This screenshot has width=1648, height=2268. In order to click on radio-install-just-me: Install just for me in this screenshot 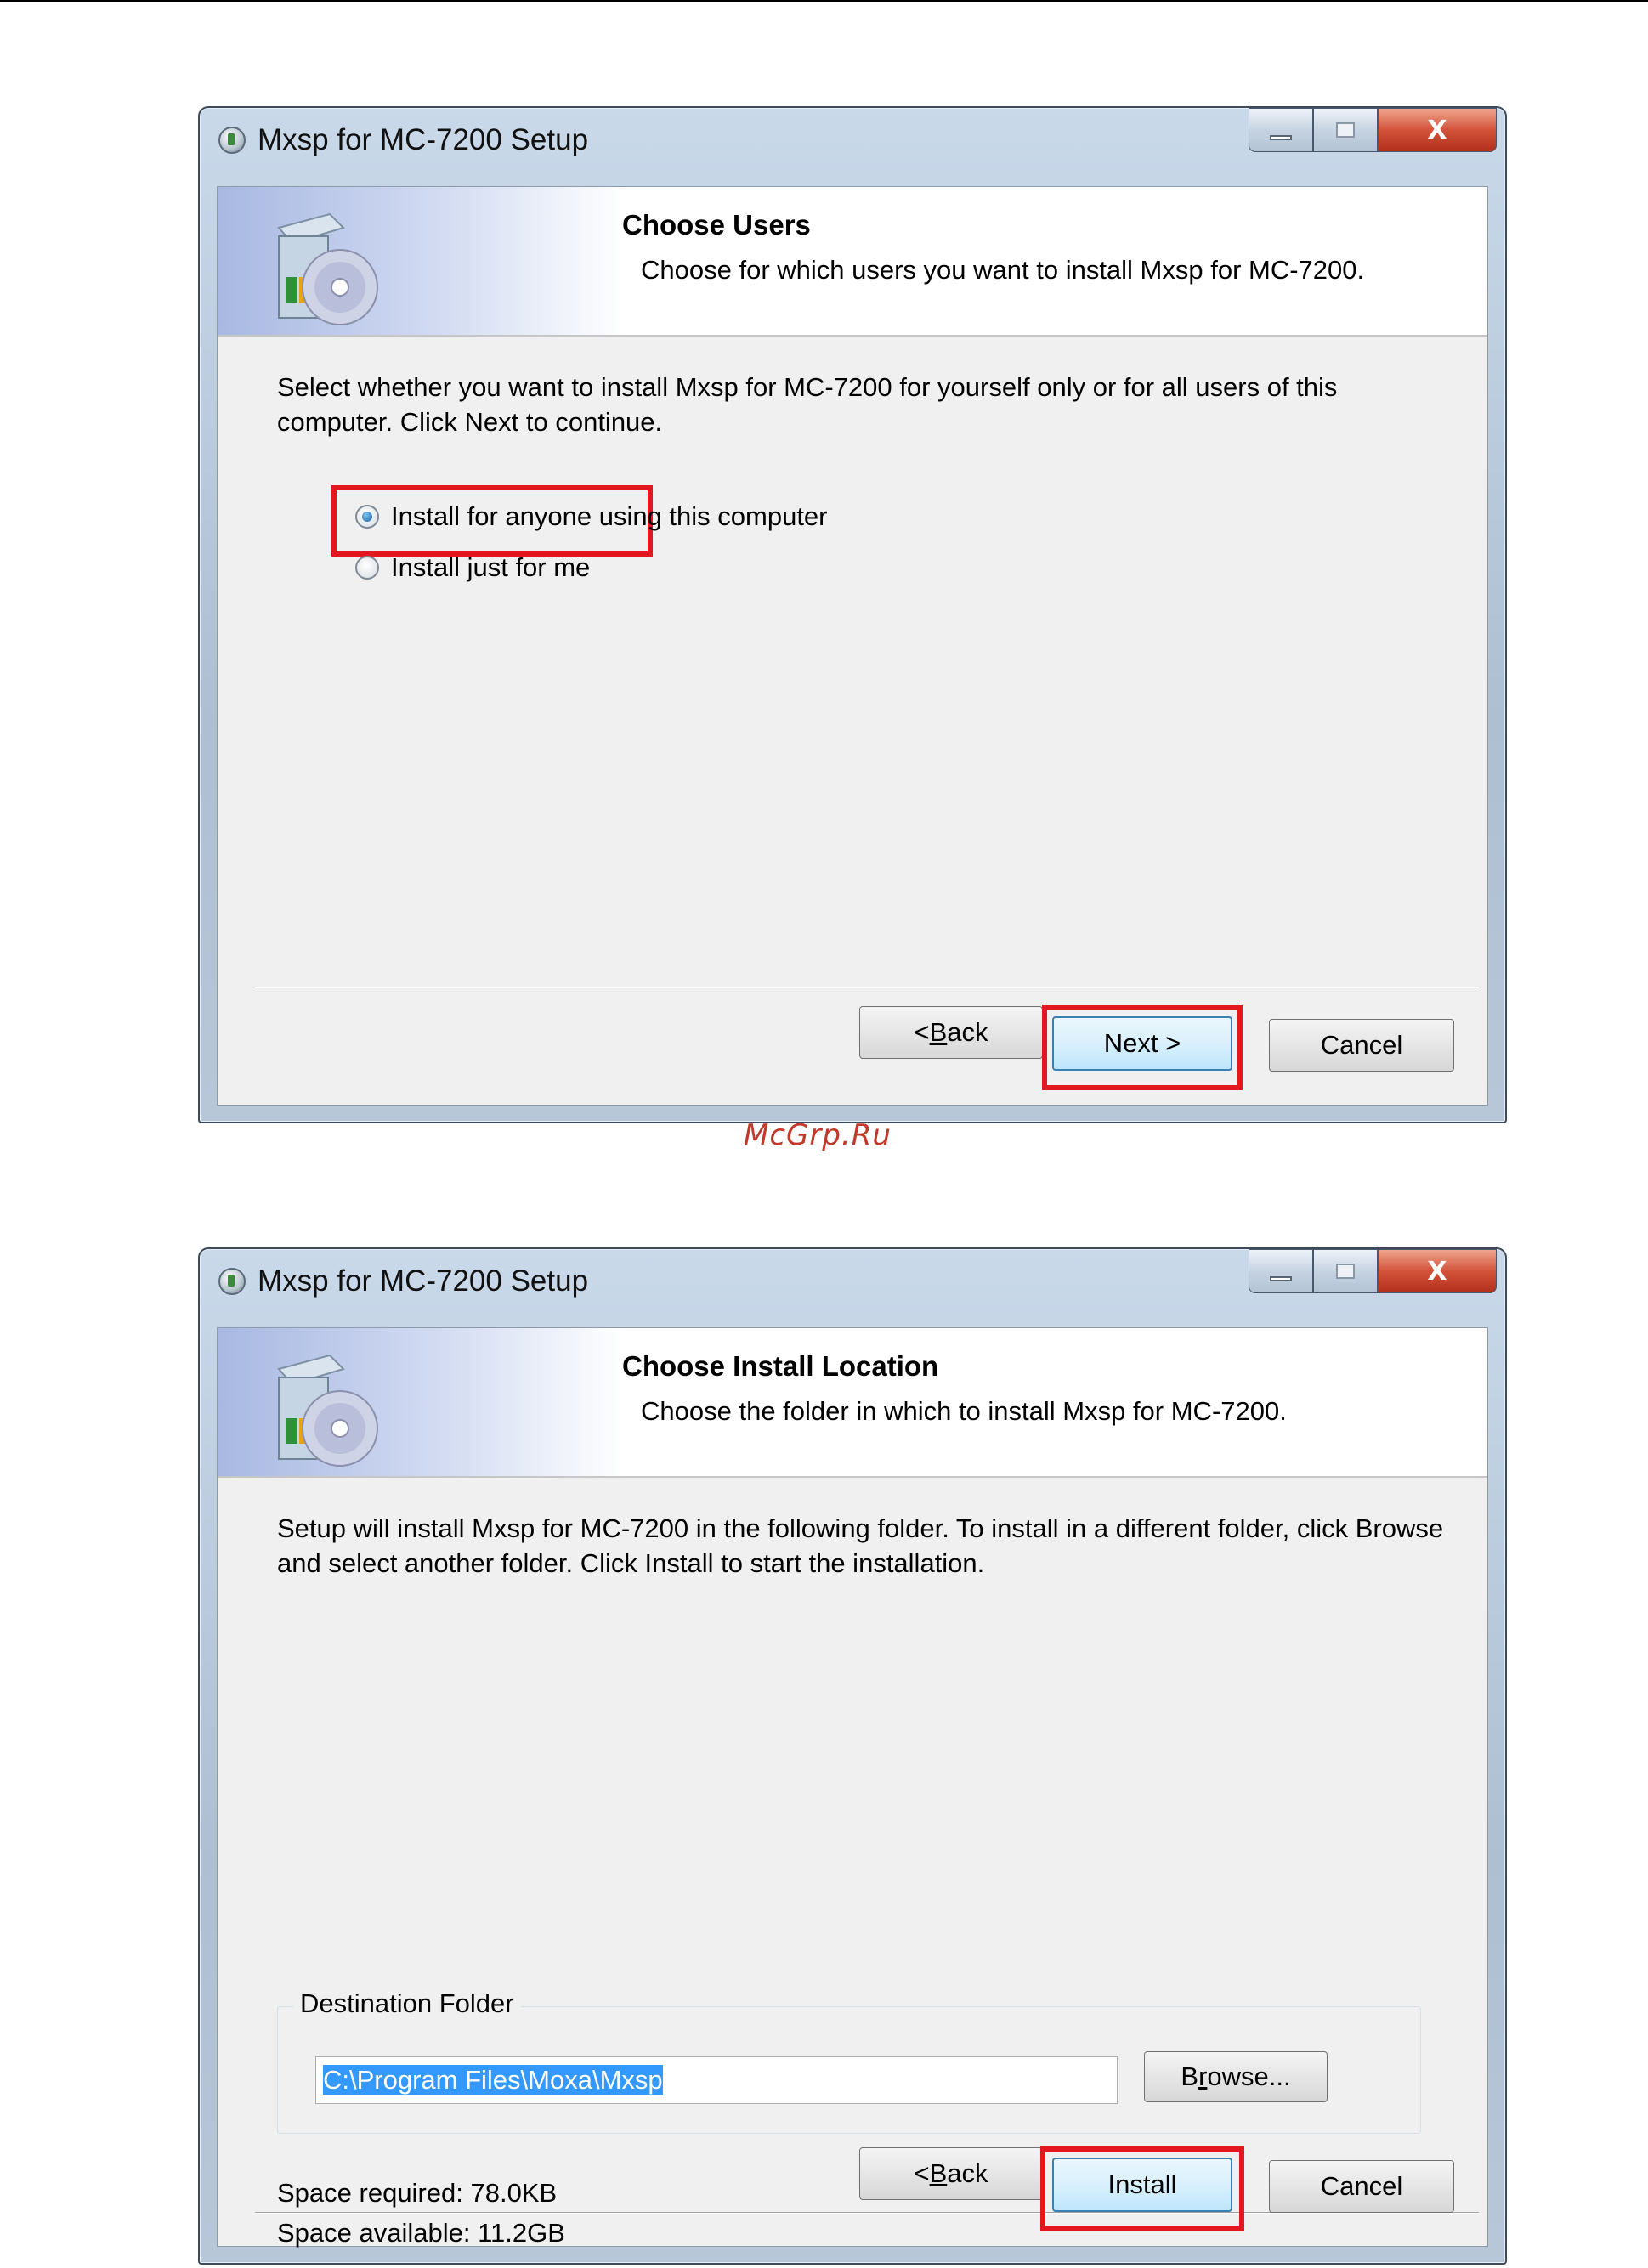, I will do `click(472, 567)`.